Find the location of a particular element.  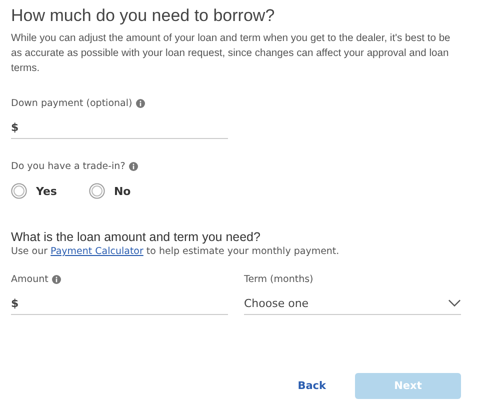

amount-field: $ is located at coordinates (119, 303).